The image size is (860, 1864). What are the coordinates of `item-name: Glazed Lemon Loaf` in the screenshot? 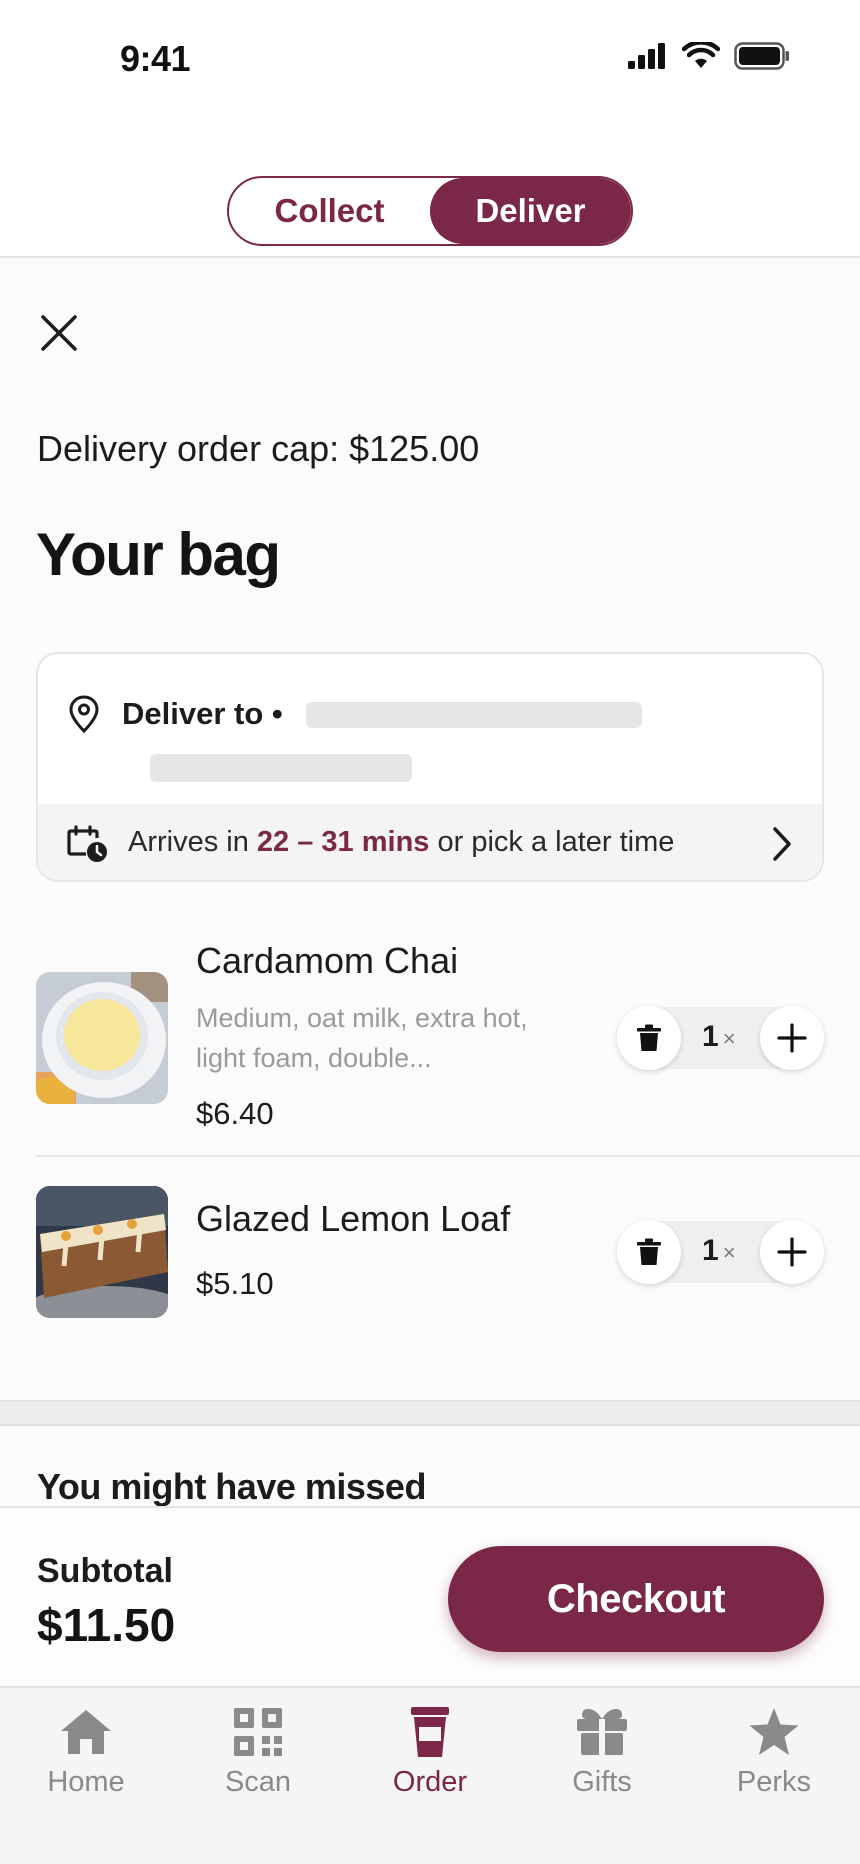 It's located at (353, 1218).